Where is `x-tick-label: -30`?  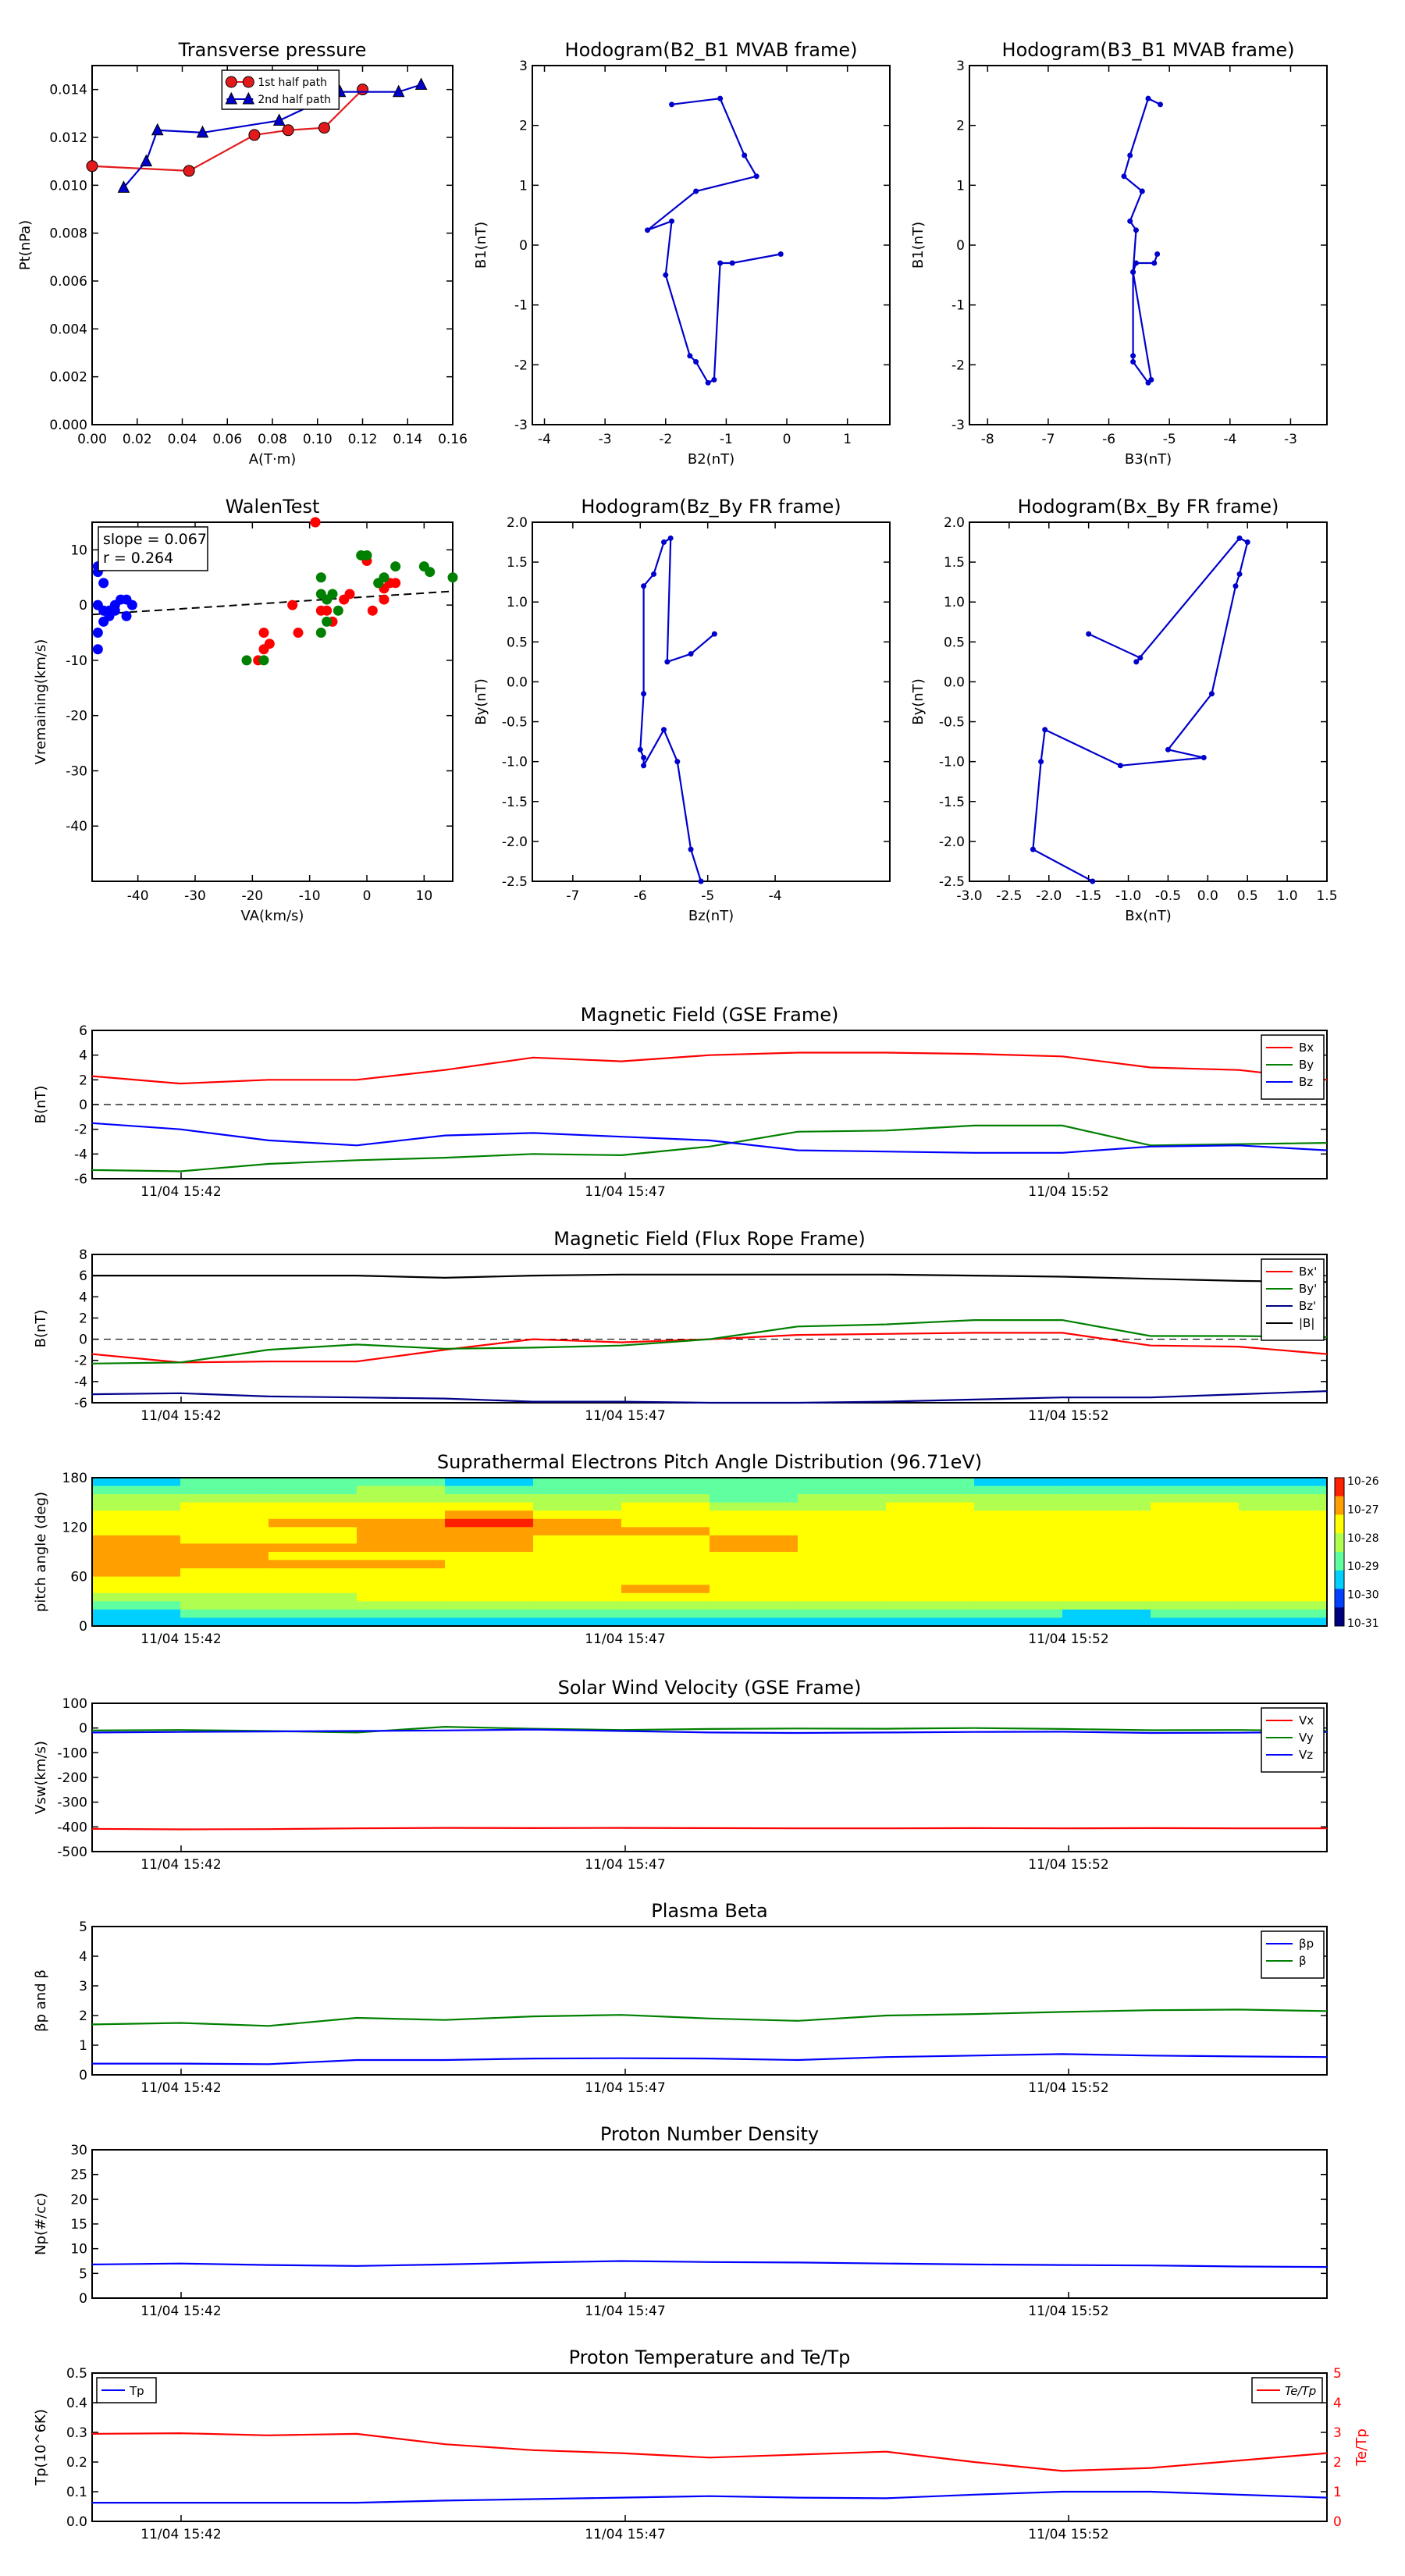 x-tick-label: -30 is located at coordinates (195, 896).